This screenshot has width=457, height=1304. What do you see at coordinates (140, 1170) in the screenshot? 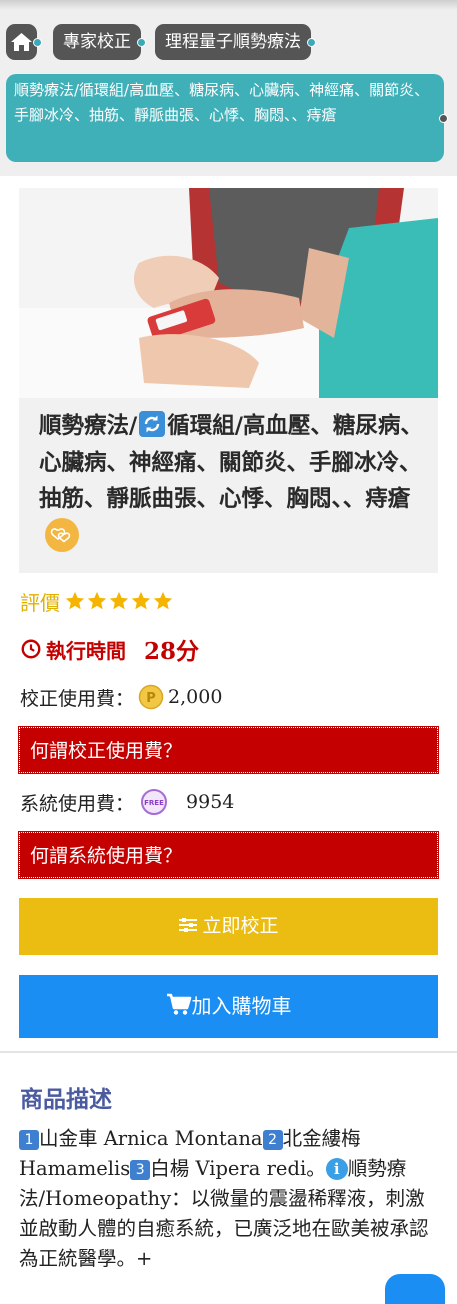
I see `keycap-3-icon: 3` at bounding box center [140, 1170].